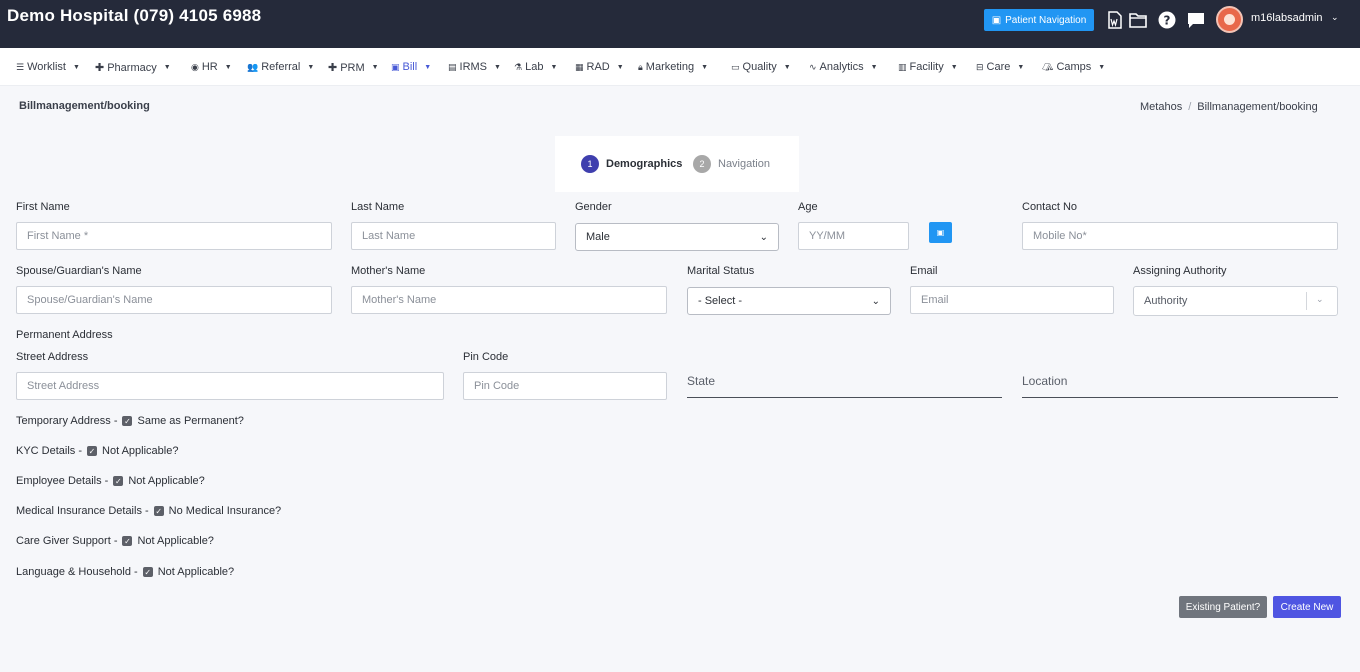 Image resolution: width=1360 pixels, height=672 pixels. What do you see at coordinates (110, 481) in the screenshot?
I see `employee-details-row: Employee Details - ✓ Not Applicable?` at bounding box center [110, 481].